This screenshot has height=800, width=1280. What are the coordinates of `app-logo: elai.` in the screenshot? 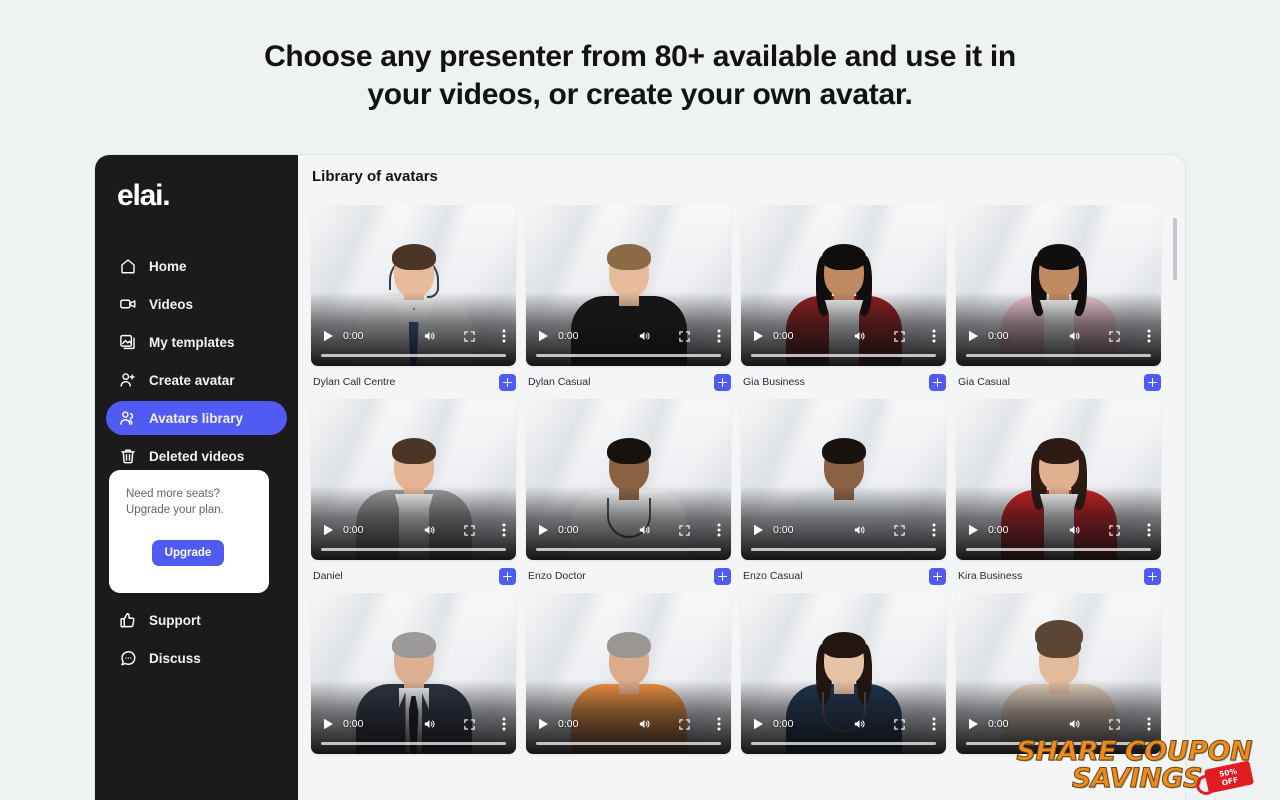 It's located at (196, 200).